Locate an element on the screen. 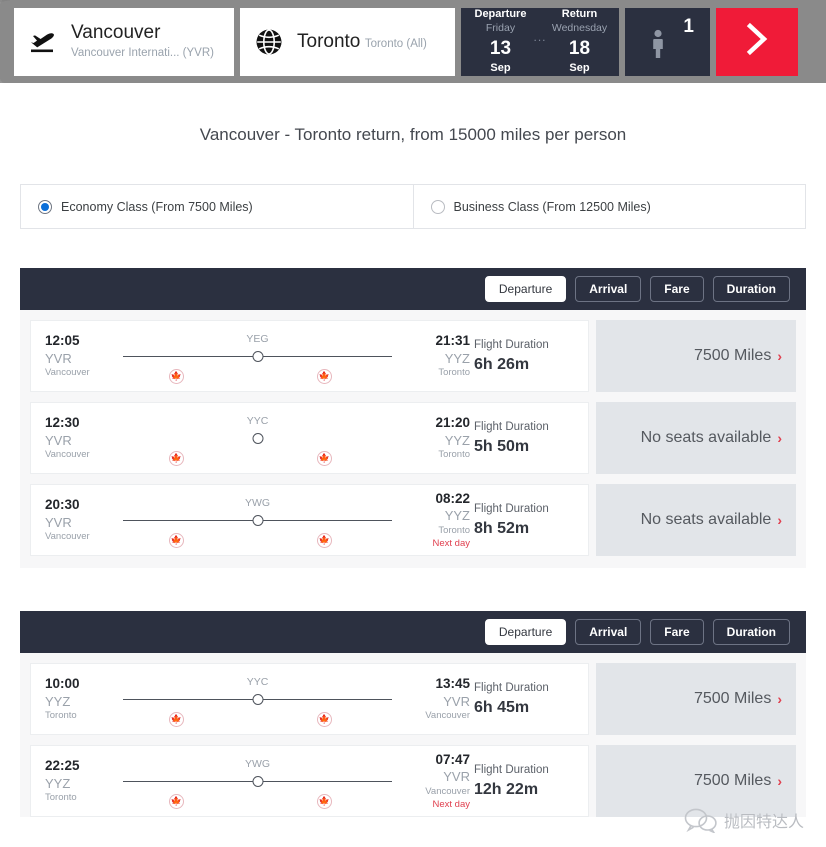 Image resolution: width=826 pixels, height=847 pixels. duration-block: Flight Duration 5h 50m is located at coordinates (522, 438).